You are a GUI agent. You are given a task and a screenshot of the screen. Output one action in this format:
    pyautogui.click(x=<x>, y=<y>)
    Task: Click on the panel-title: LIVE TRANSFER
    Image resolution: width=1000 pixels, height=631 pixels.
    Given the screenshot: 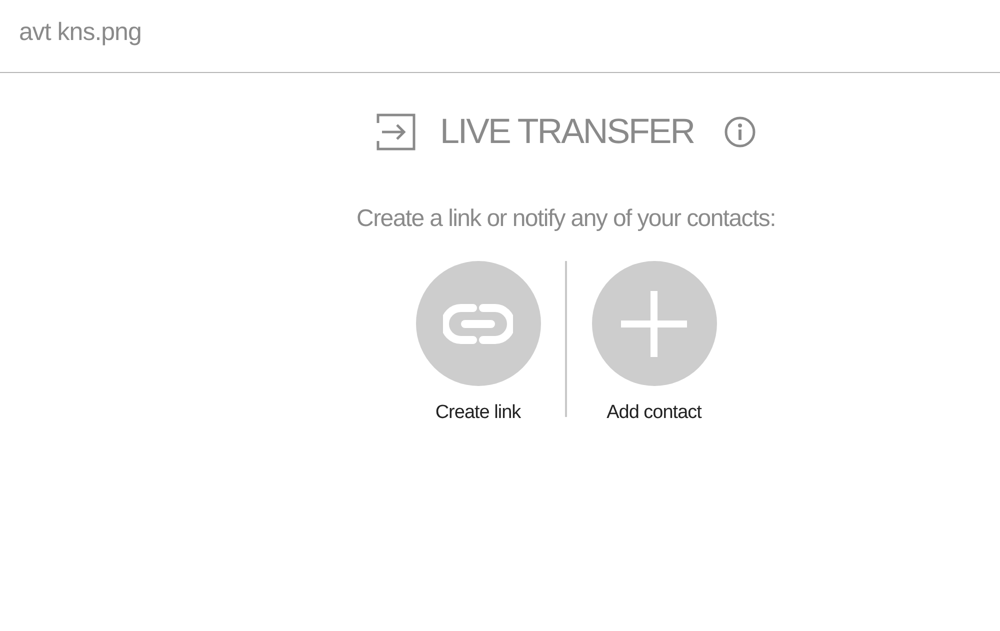 What is the action you would take?
    pyautogui.click(x=567, y=132)
    